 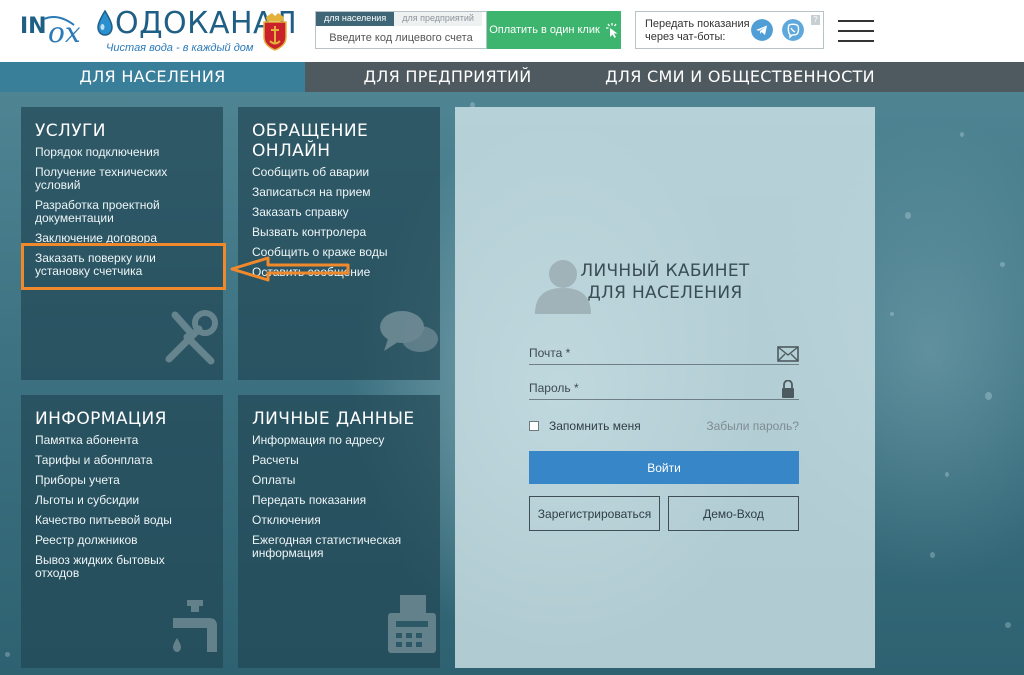 What do you see at coordinates (339, 440) in the screenshot?
I see `personal-item: Информация по адресу` at bounding box center [339, 440].